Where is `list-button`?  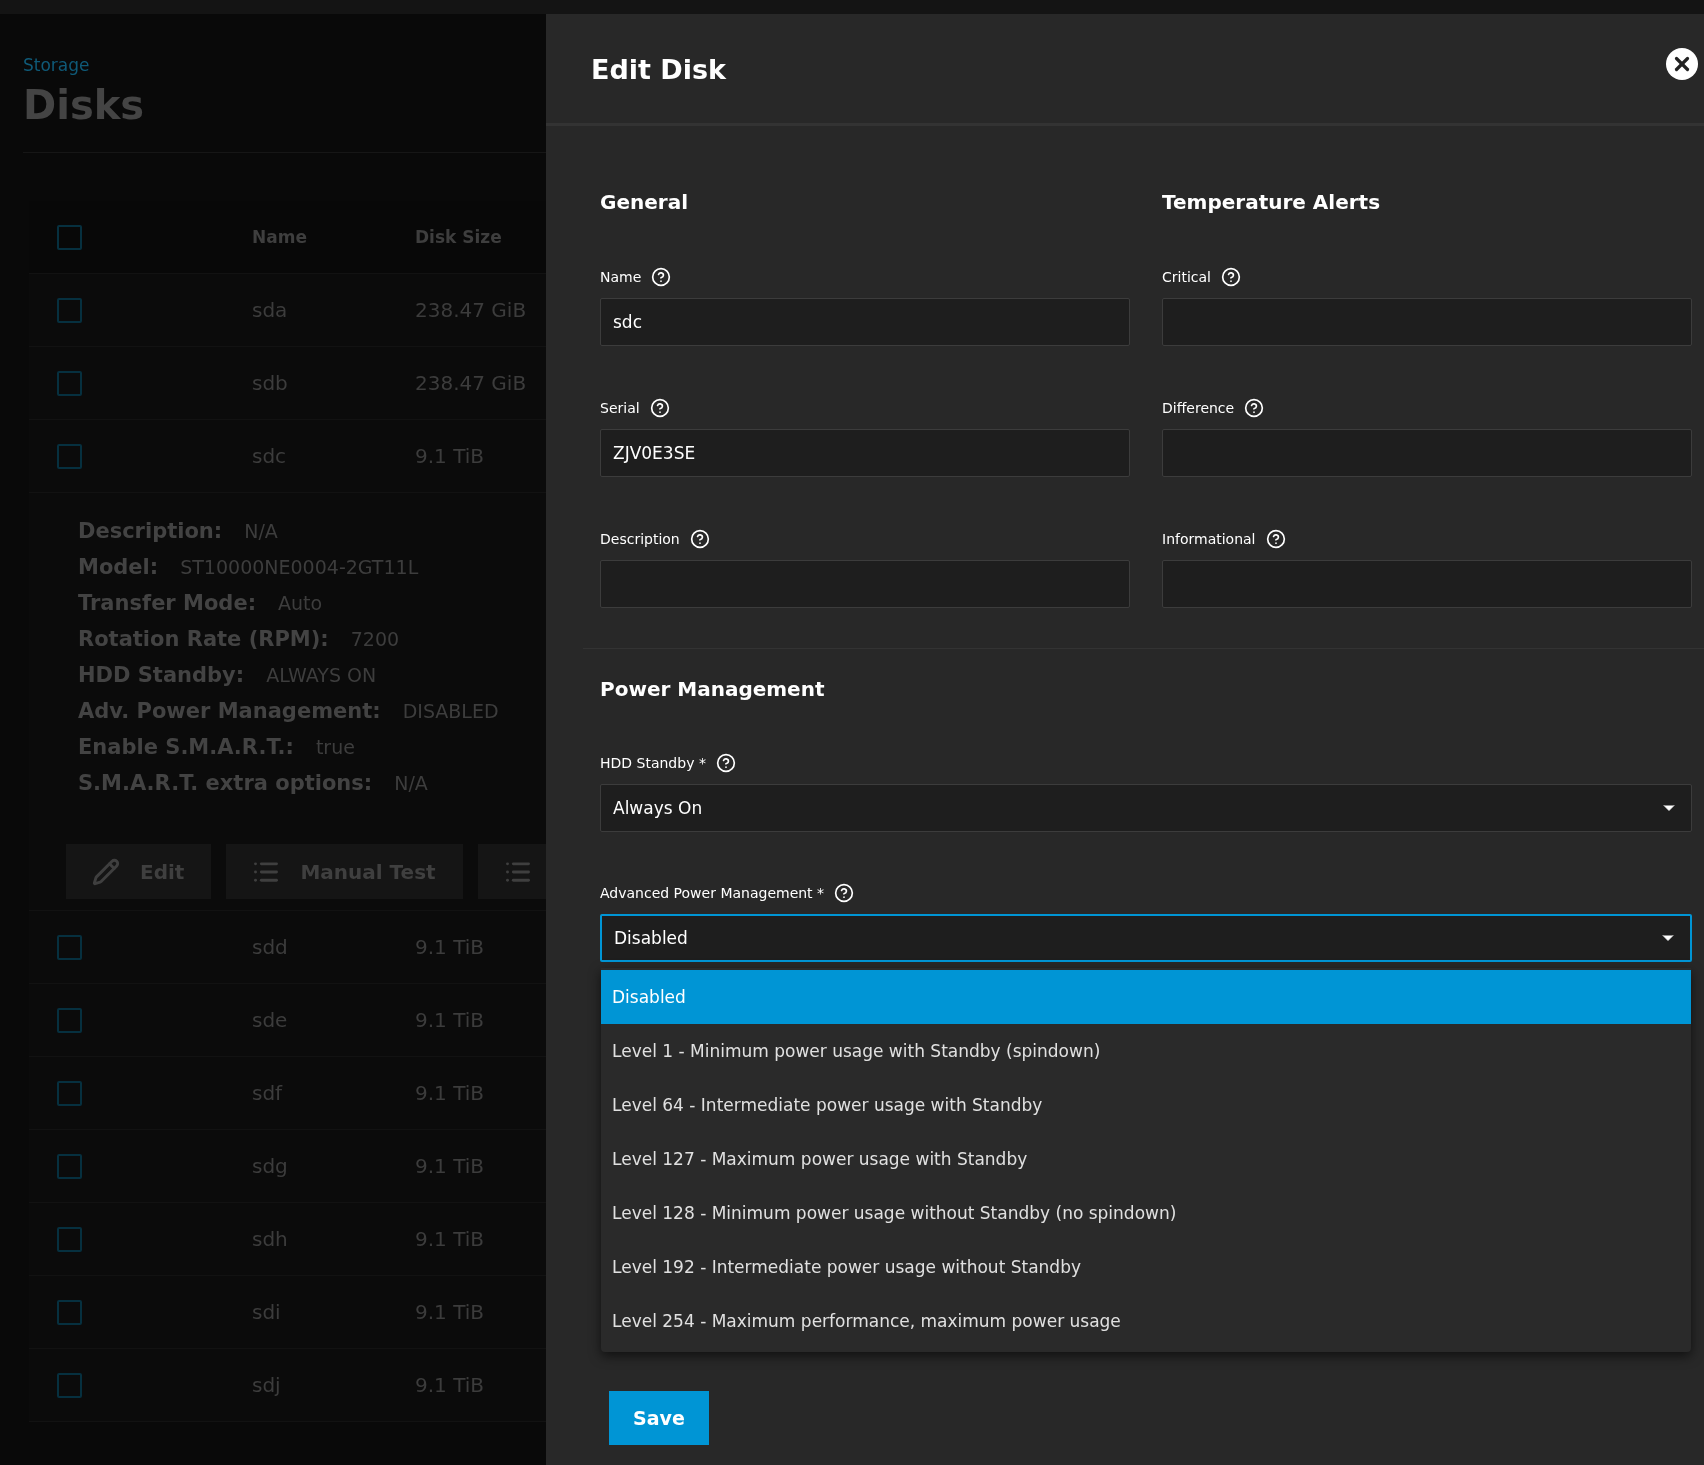 list-button is located at coordinates (511, 871).